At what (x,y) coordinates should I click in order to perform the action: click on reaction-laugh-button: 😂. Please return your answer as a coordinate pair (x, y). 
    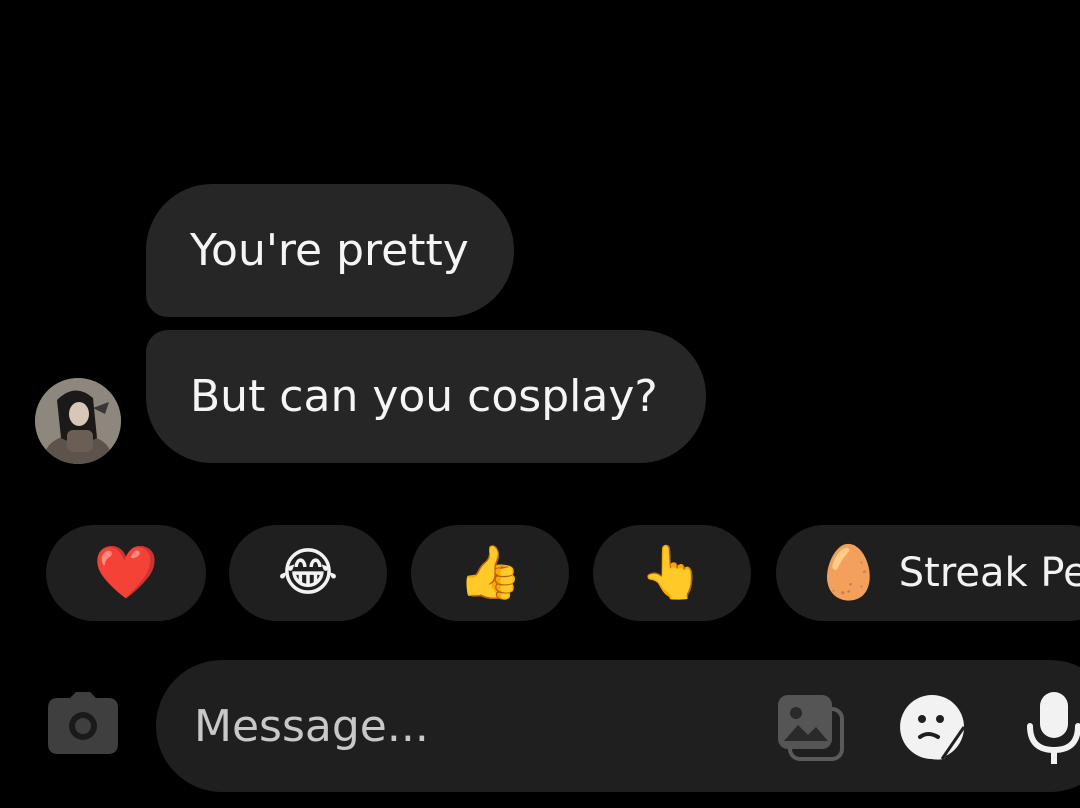
    Looking at the image, I should click on (308, 573).